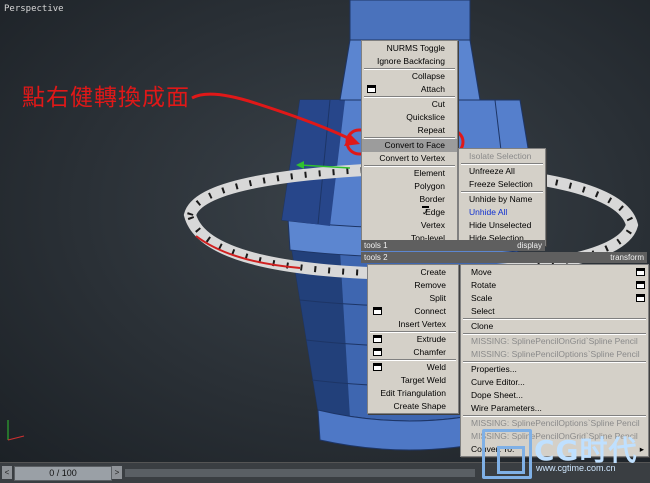  I want to click on menu-item-unfreeze-all: Unfreeze All, so click(502, 171).